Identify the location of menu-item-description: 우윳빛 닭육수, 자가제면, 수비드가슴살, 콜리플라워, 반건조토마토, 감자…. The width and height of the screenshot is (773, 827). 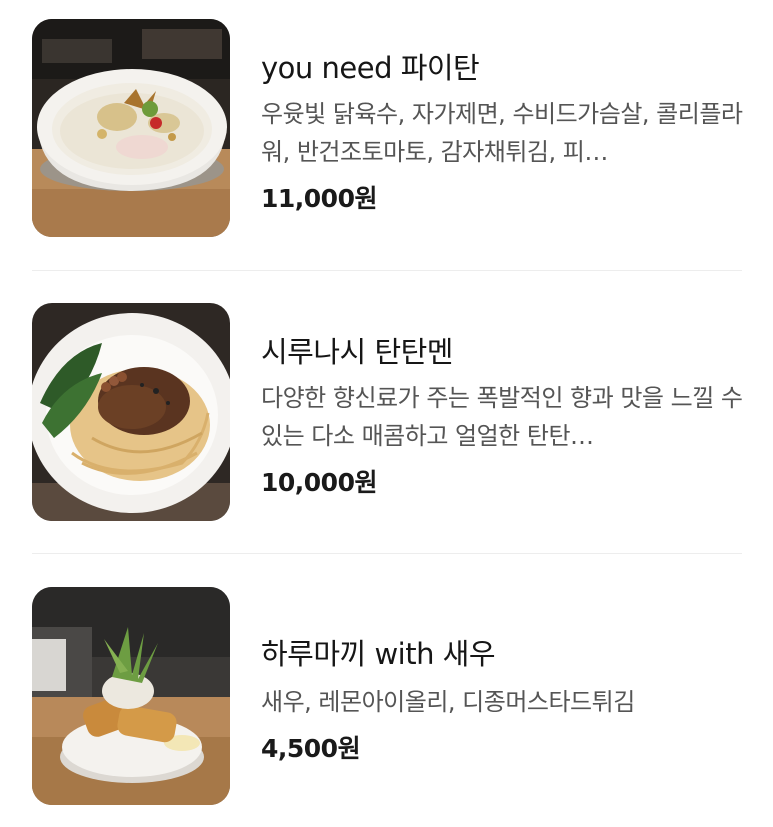
(502, 133).